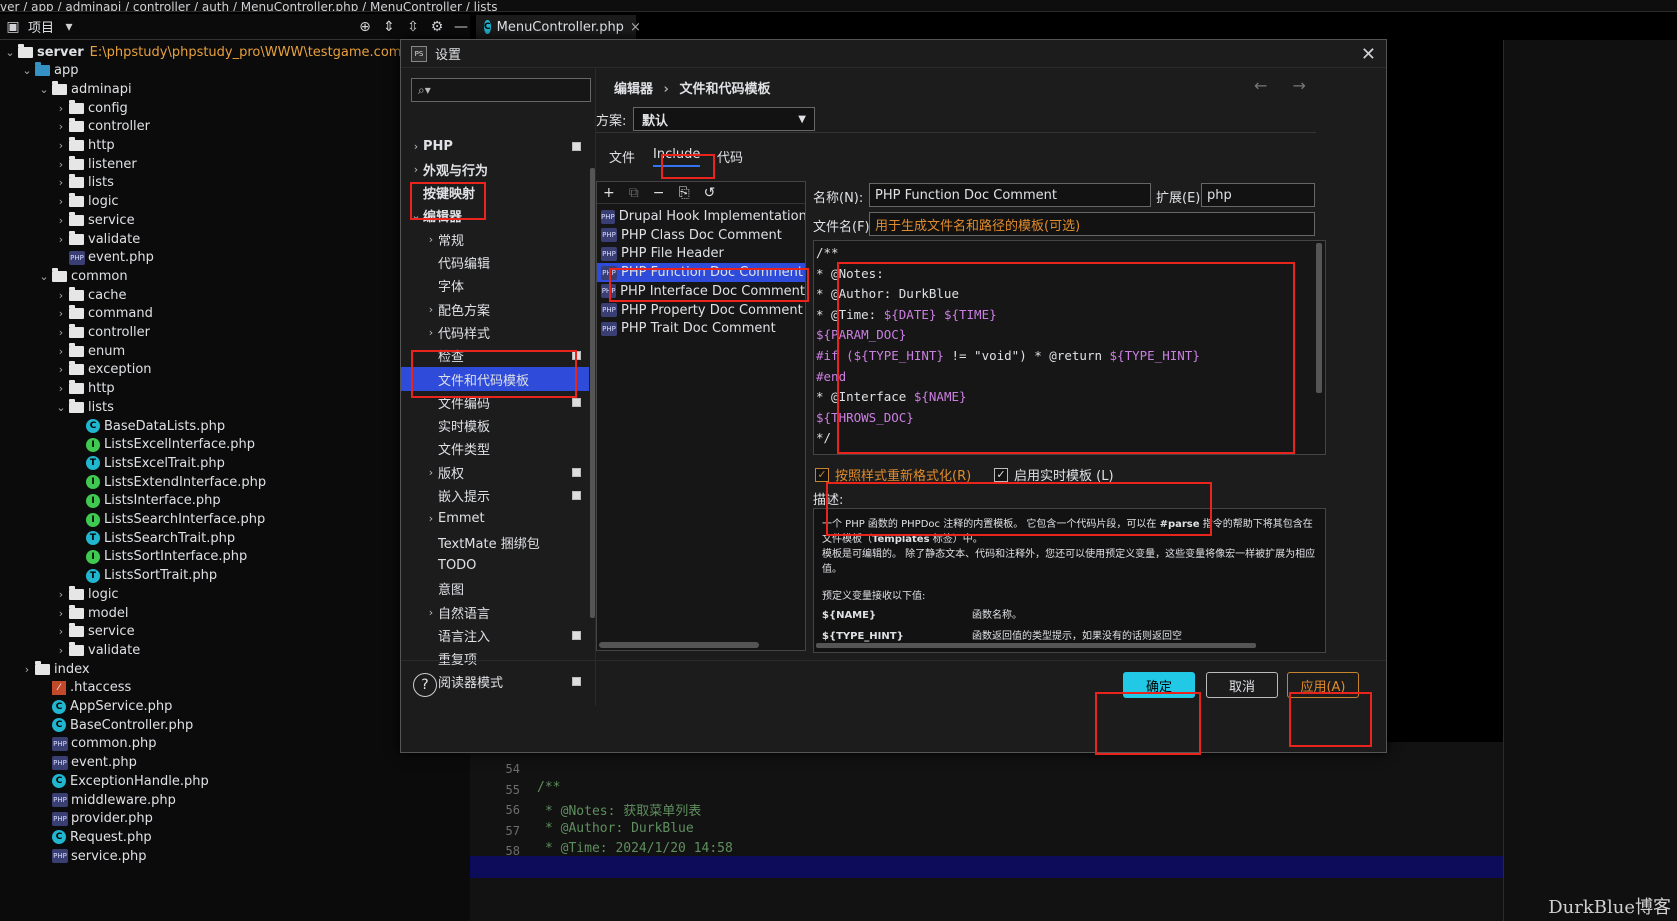 The width and height of the screenshot is (1677, 921). Describe the element at coordinates (425, 685) in the screenshot. I see `help-button: ?` at that location.